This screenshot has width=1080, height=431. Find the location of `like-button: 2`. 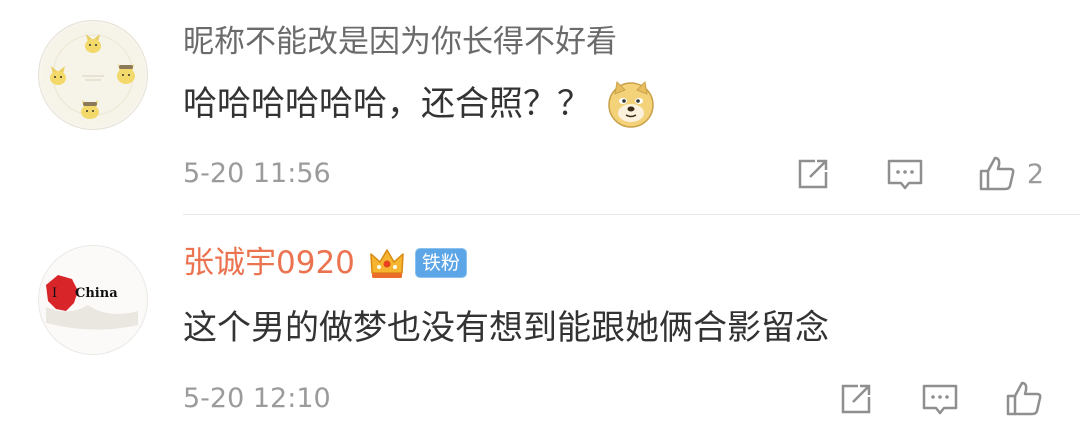

like-button: 2 is located at coordinates (1010, 174).